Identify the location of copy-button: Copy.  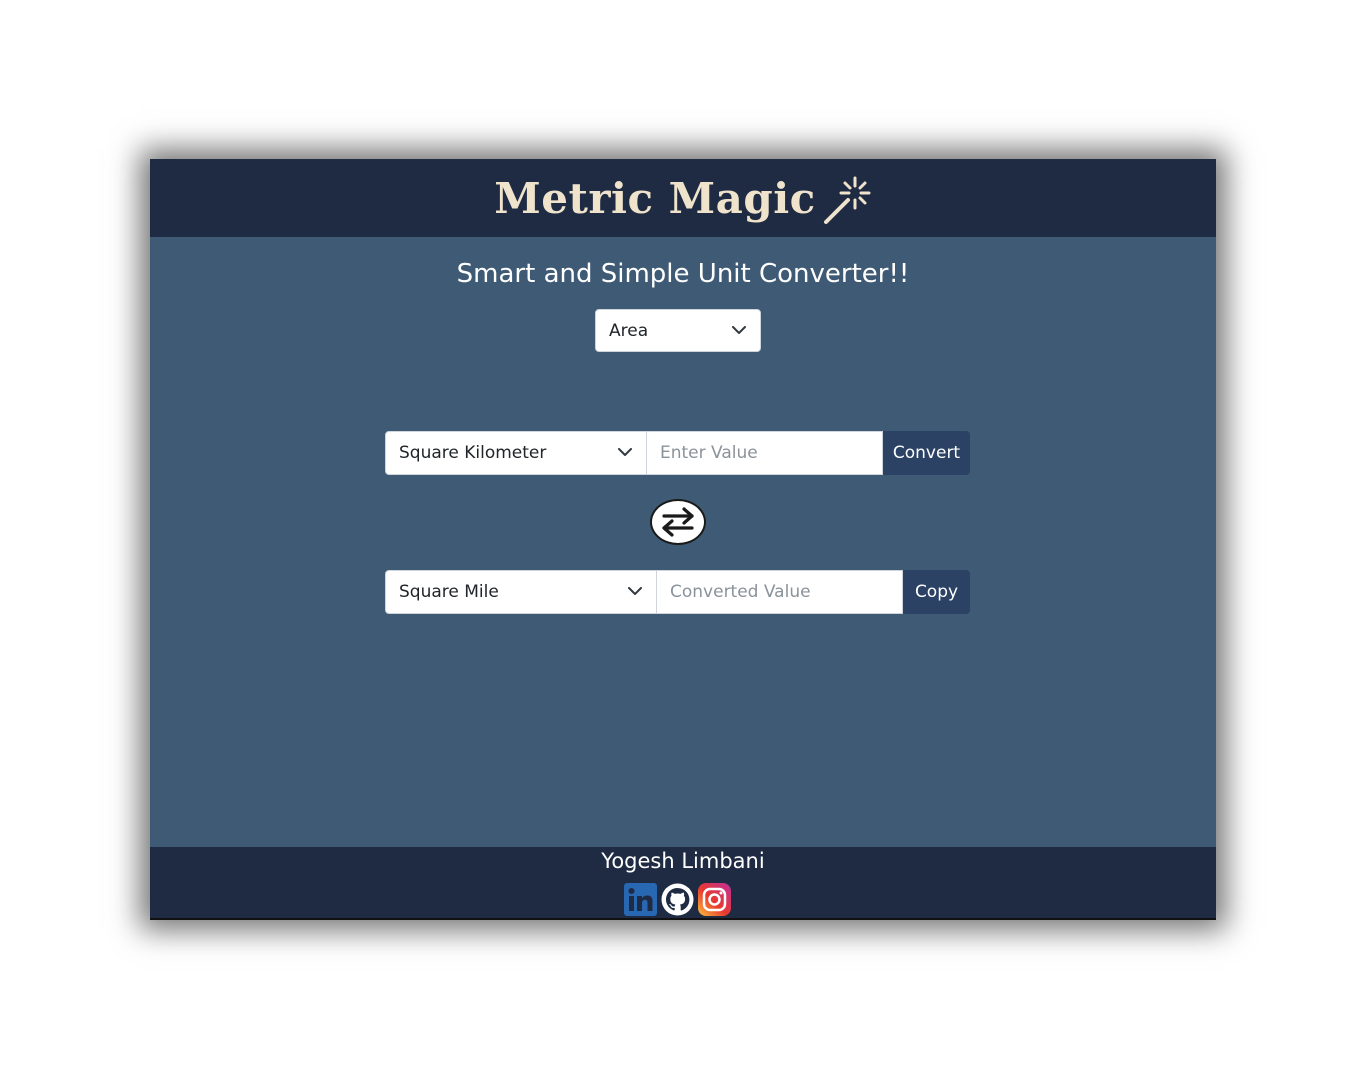
(936, 592).